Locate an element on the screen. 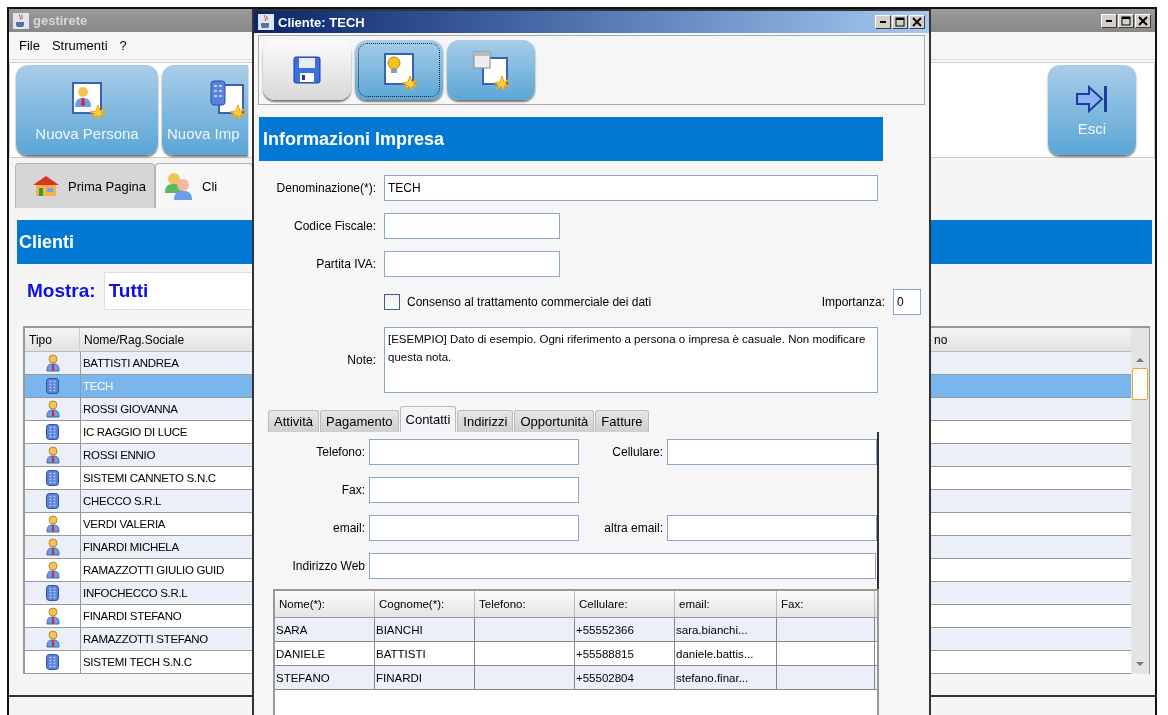  cup-icon is located at coordinates (266, 22).